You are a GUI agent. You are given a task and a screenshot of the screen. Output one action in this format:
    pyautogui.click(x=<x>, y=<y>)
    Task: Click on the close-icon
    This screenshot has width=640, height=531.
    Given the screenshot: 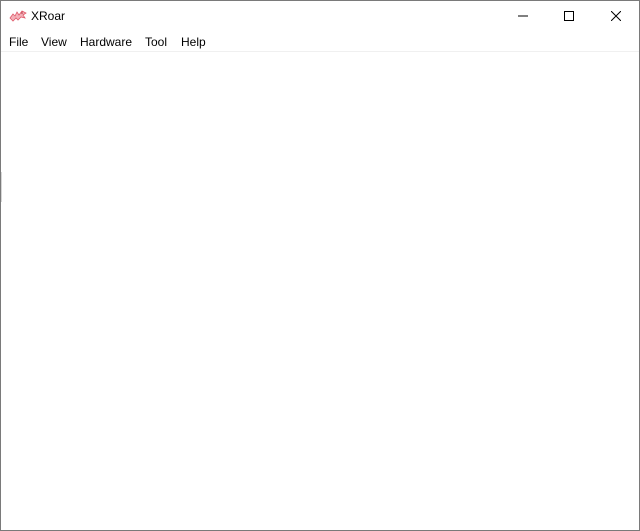 What is the action you would take?
    pyautogui.click(x=616, y=17)
    